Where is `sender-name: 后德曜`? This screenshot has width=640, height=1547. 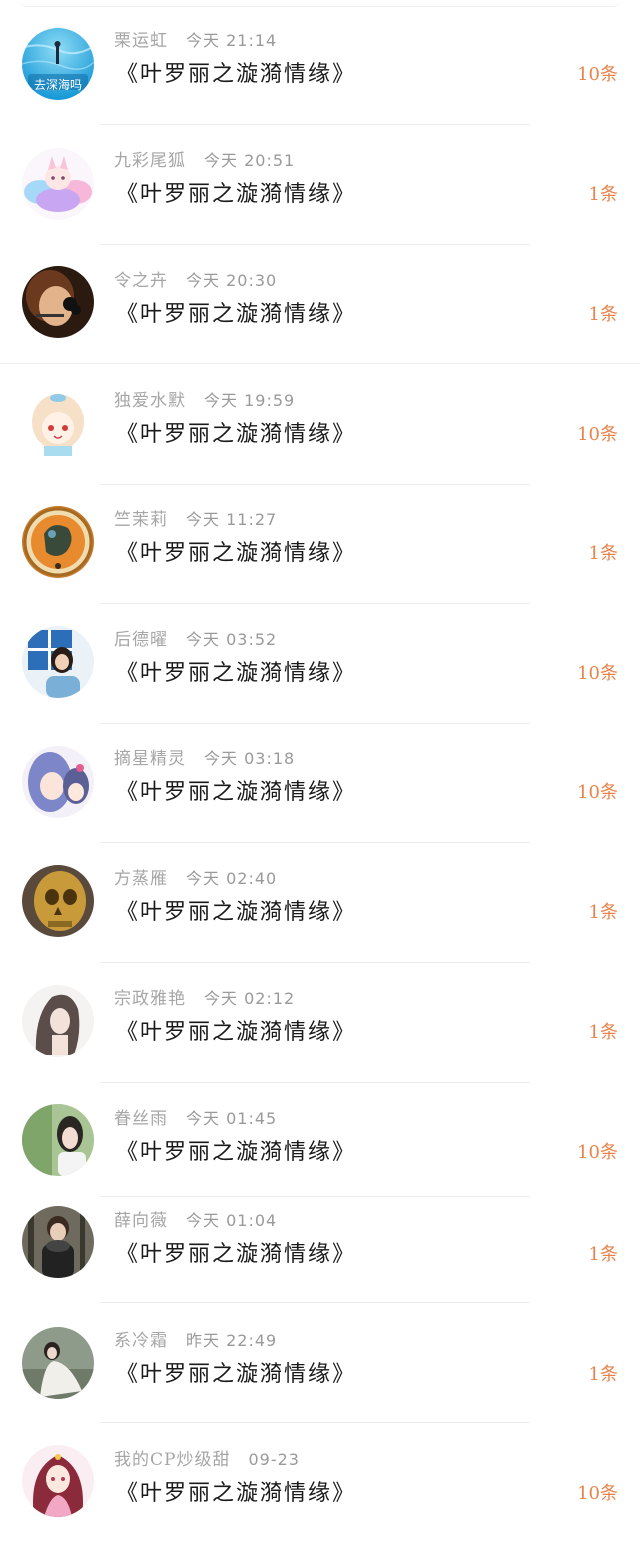 sender-name: 后德曜 is located at coordinates (141, 640).